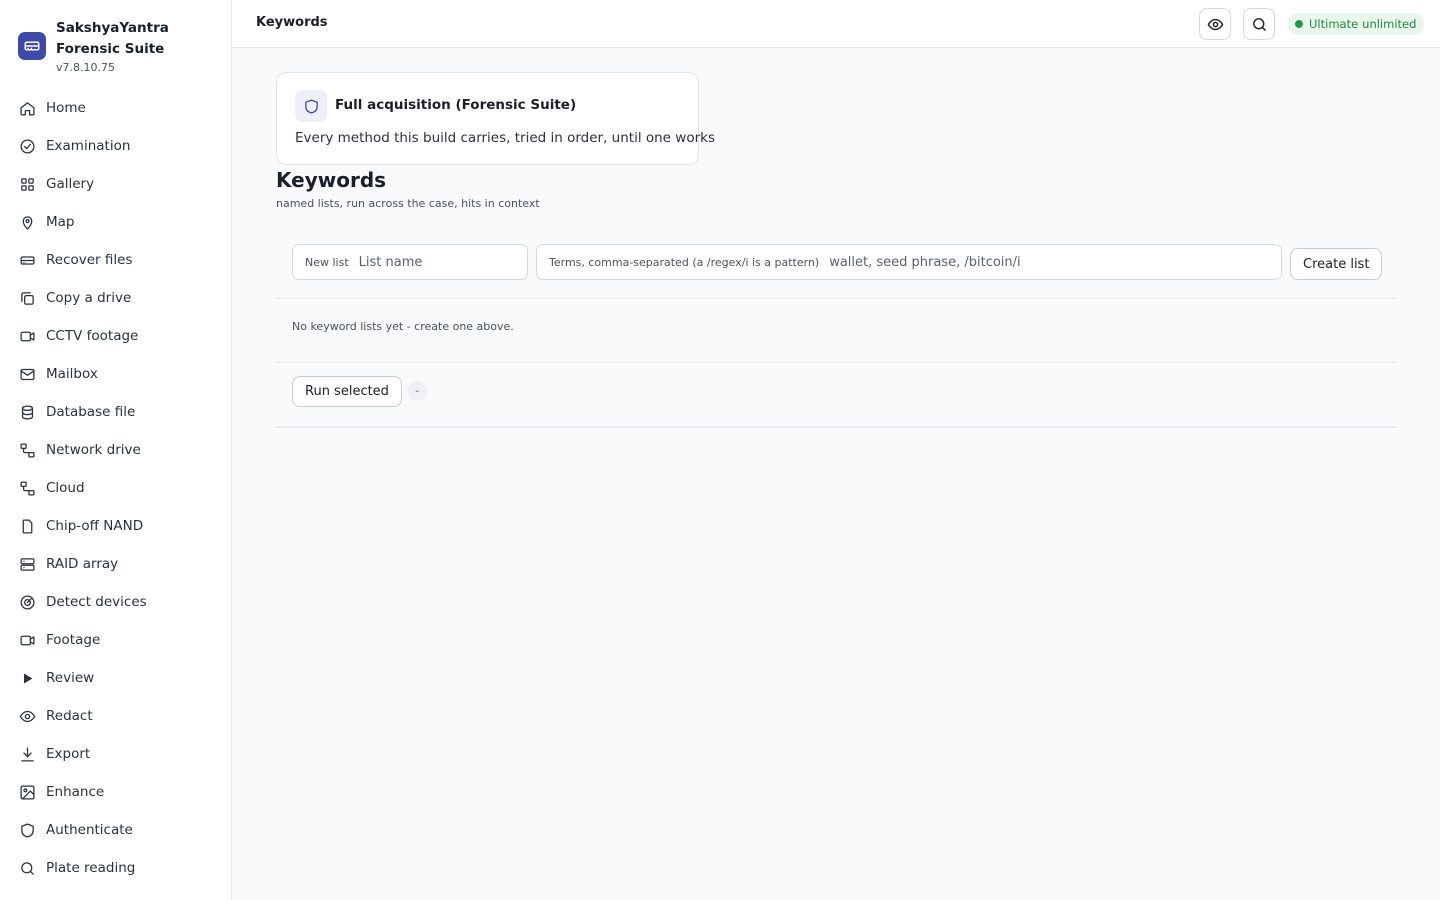 This screenshot has height=900, width=1440. I want to click on sidebar-item-label: Redact, so click(69, 716).